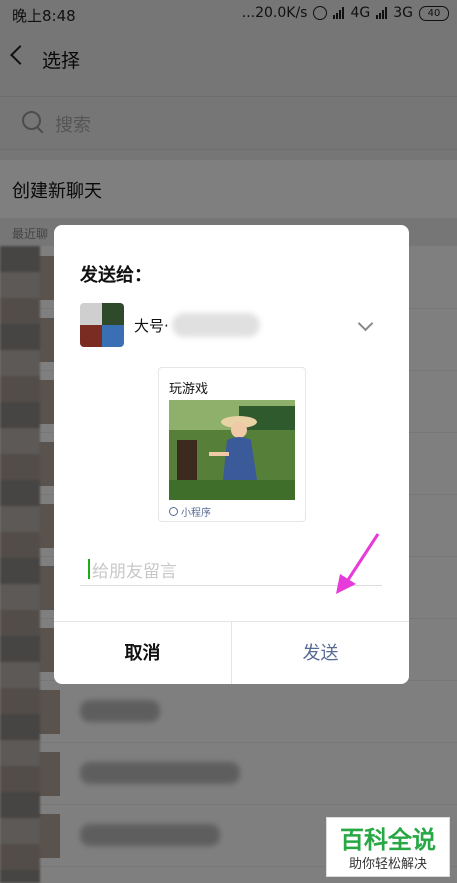 This screenshot has height=883, width=457. I want to click on watermark-main-text: 百科全说, so click(388, 840).